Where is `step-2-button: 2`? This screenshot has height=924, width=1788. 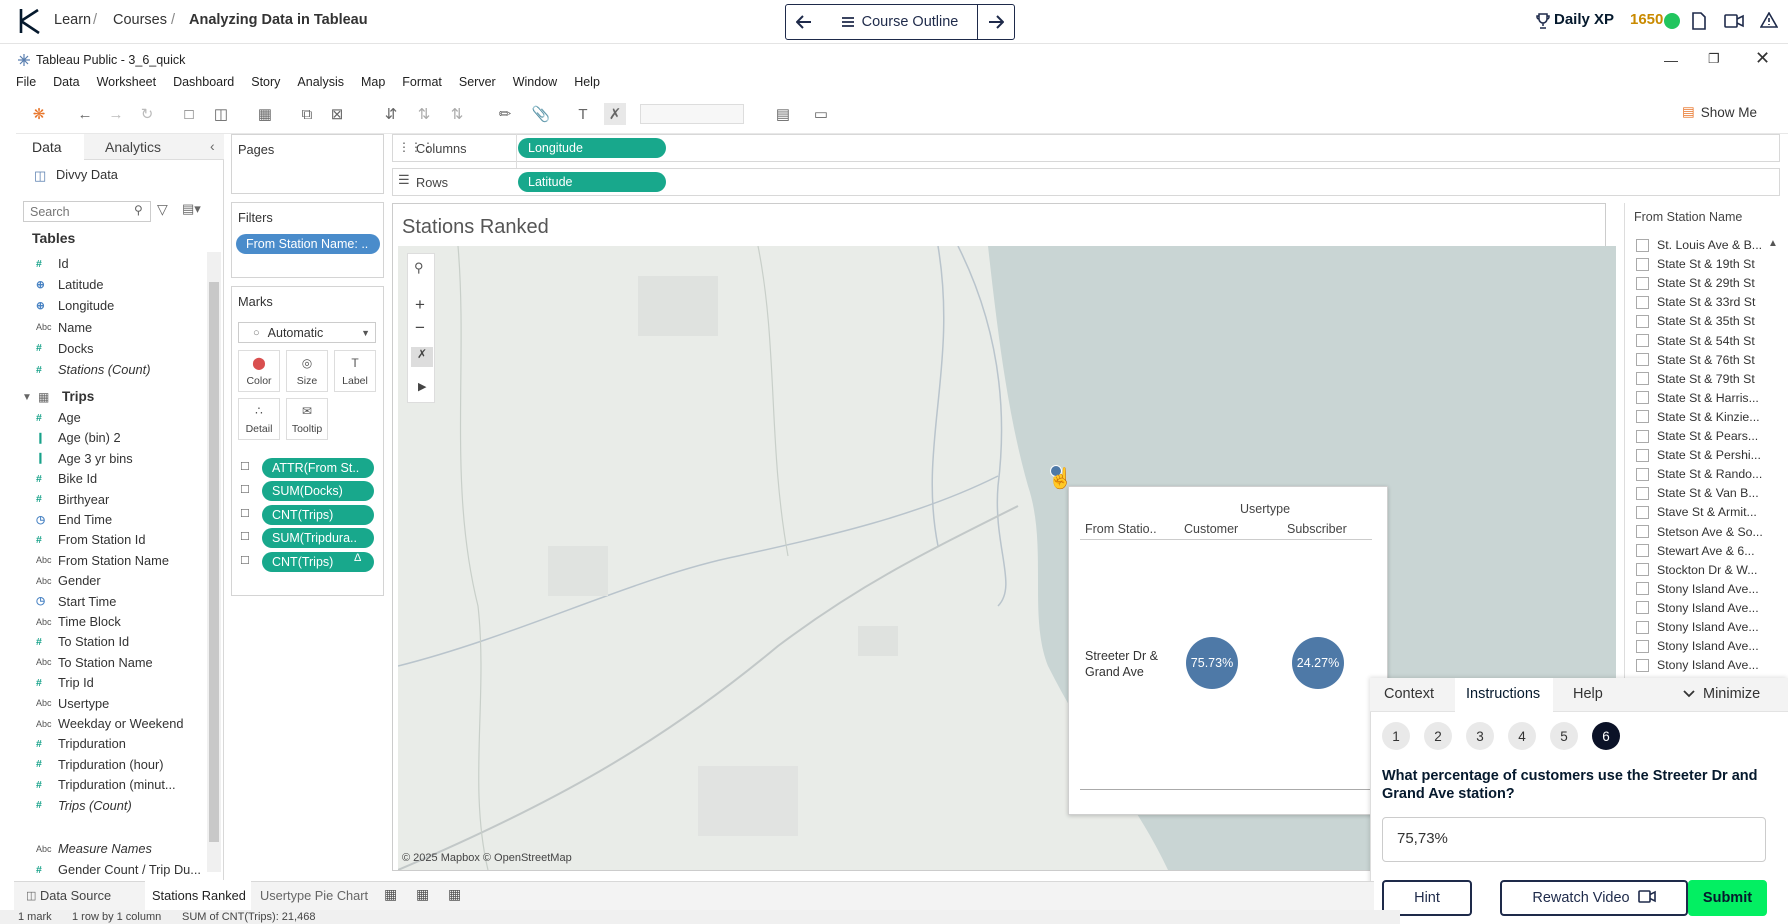 step-2-button: 2 is located at coordinates (1438, 736).